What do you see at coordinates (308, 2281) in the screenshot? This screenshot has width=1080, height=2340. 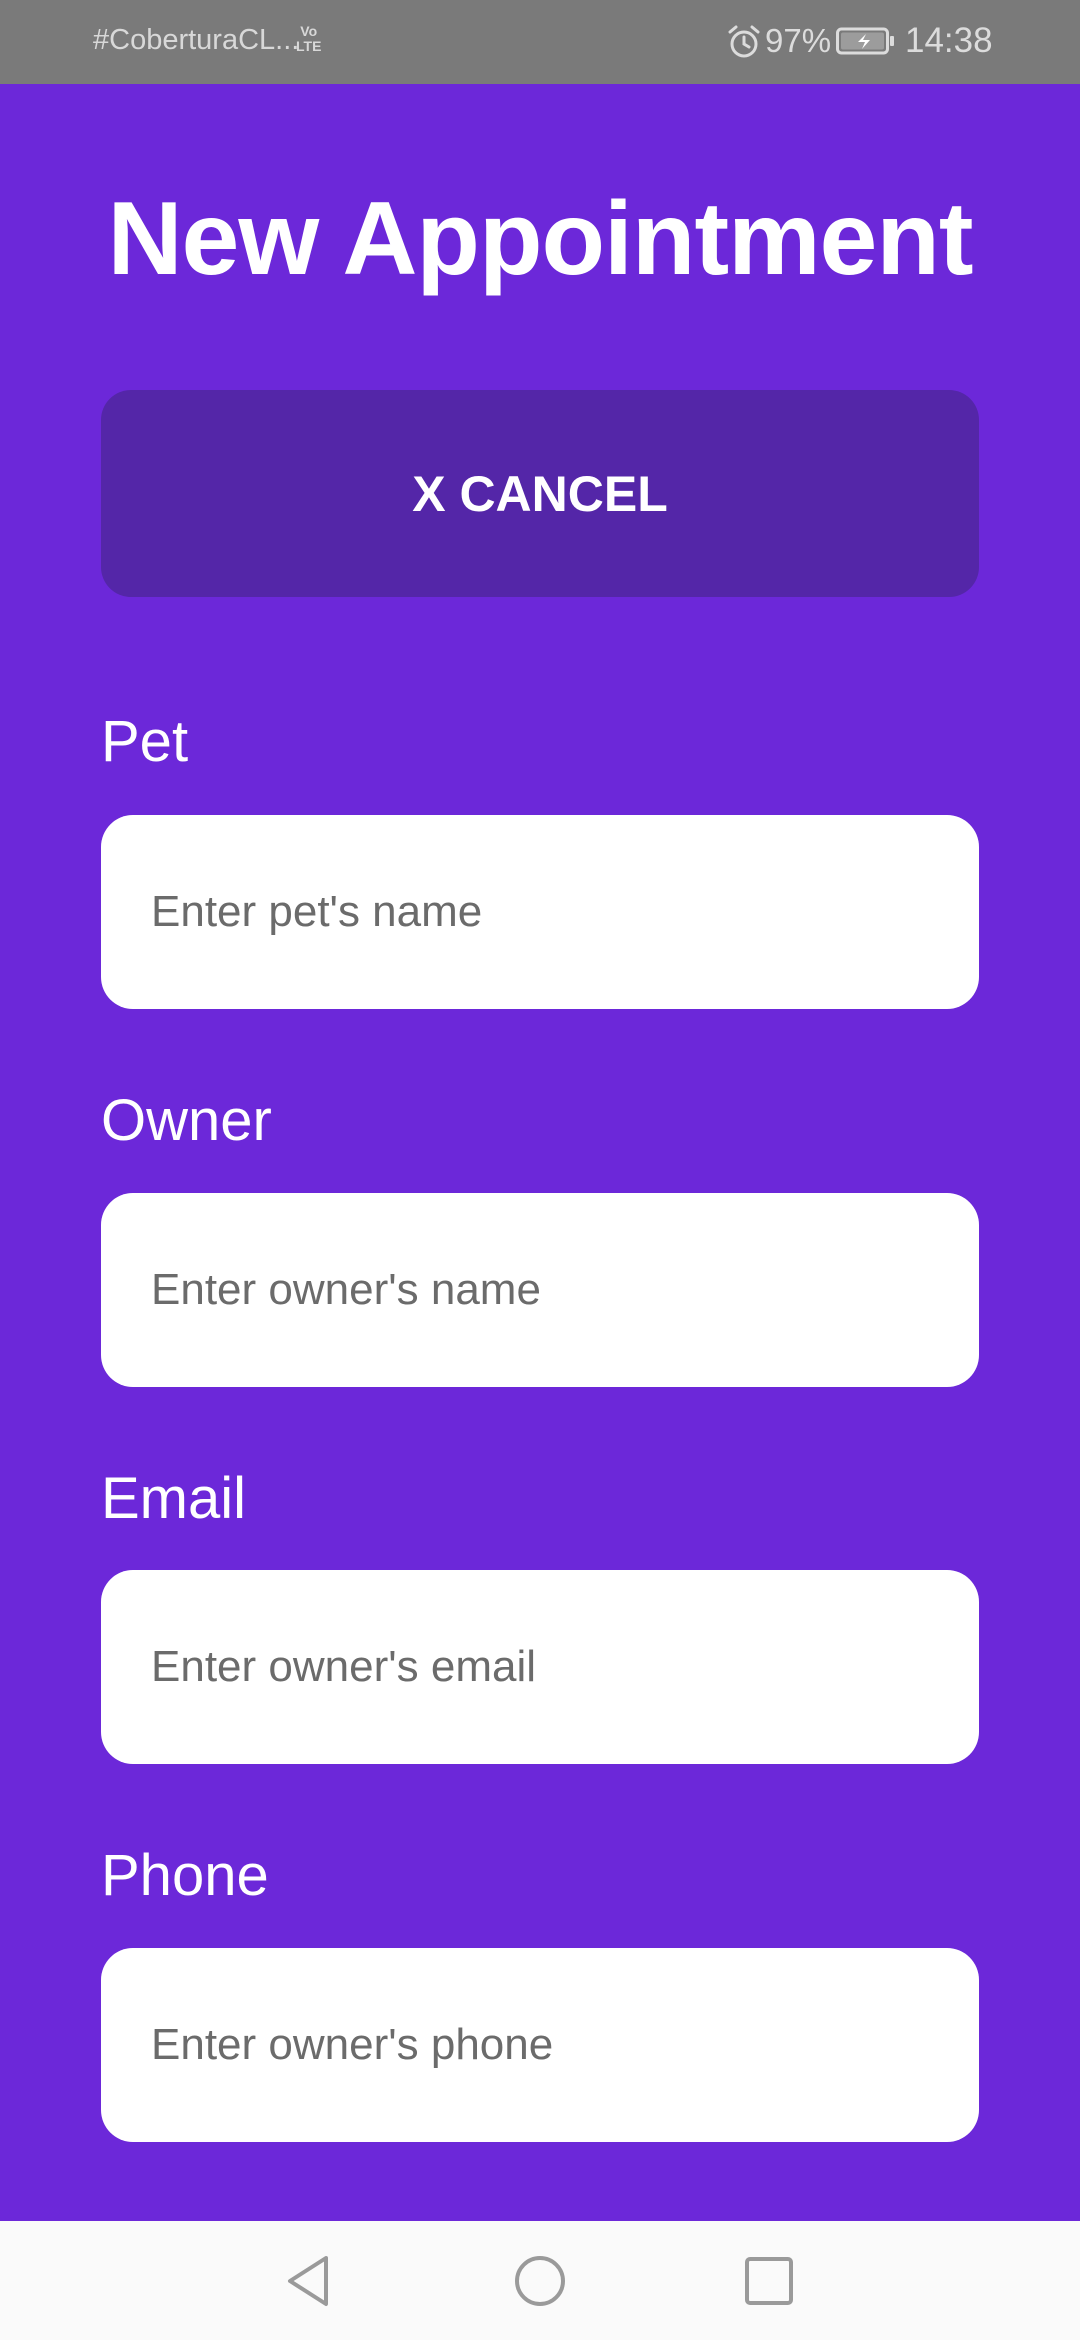 I see `back-triangle-icon` at bounding box center [308, 2281].